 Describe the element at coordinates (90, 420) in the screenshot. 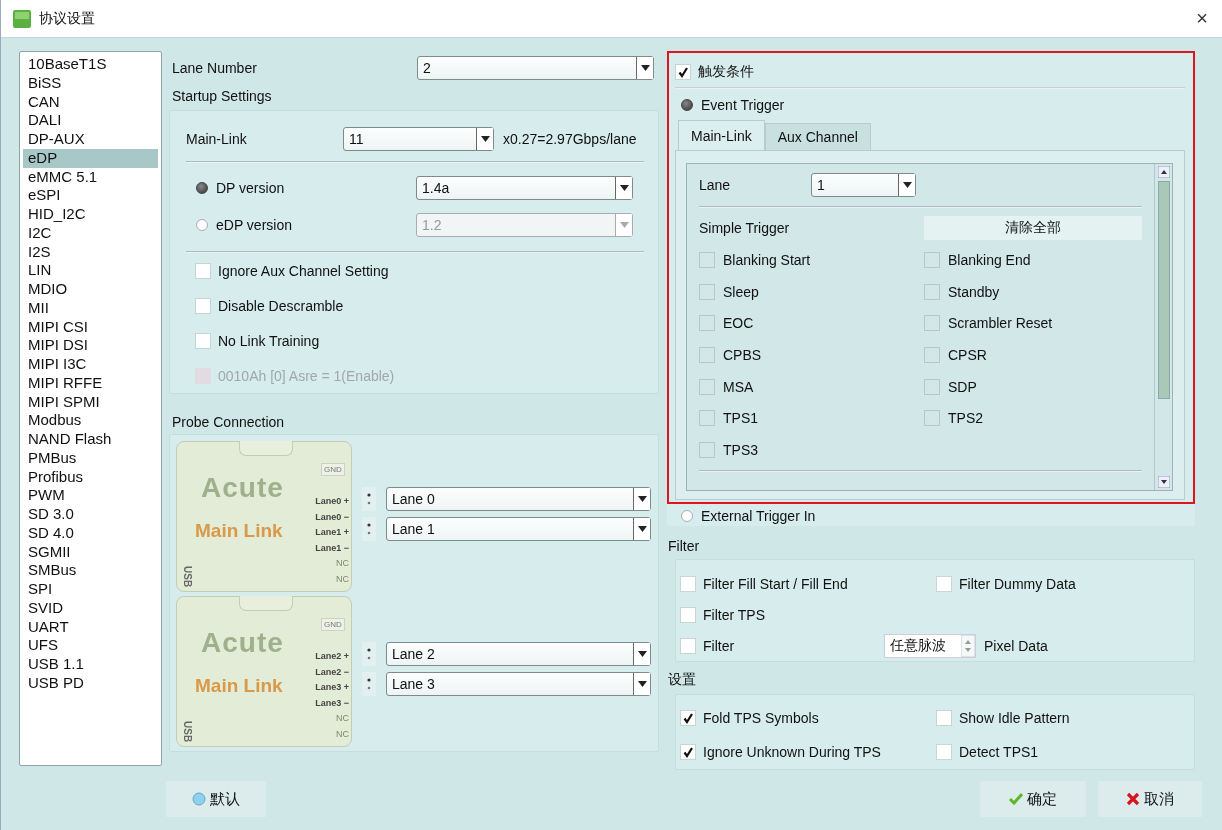

I see `protocol-item: Modbus` at that location.